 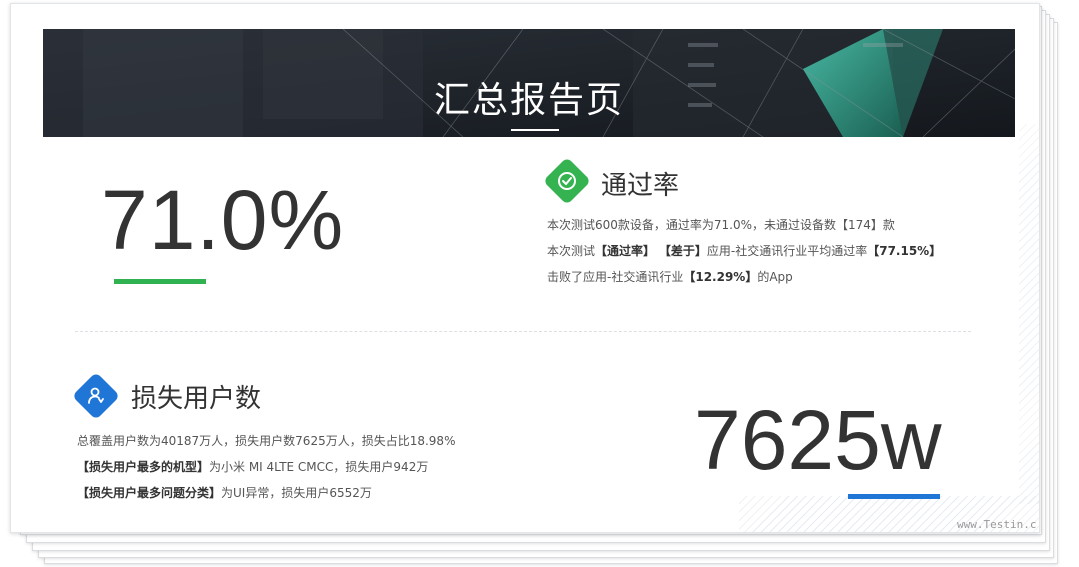 I want to click on highlight-text: 【77.15%】, so click(x=904, y=251).